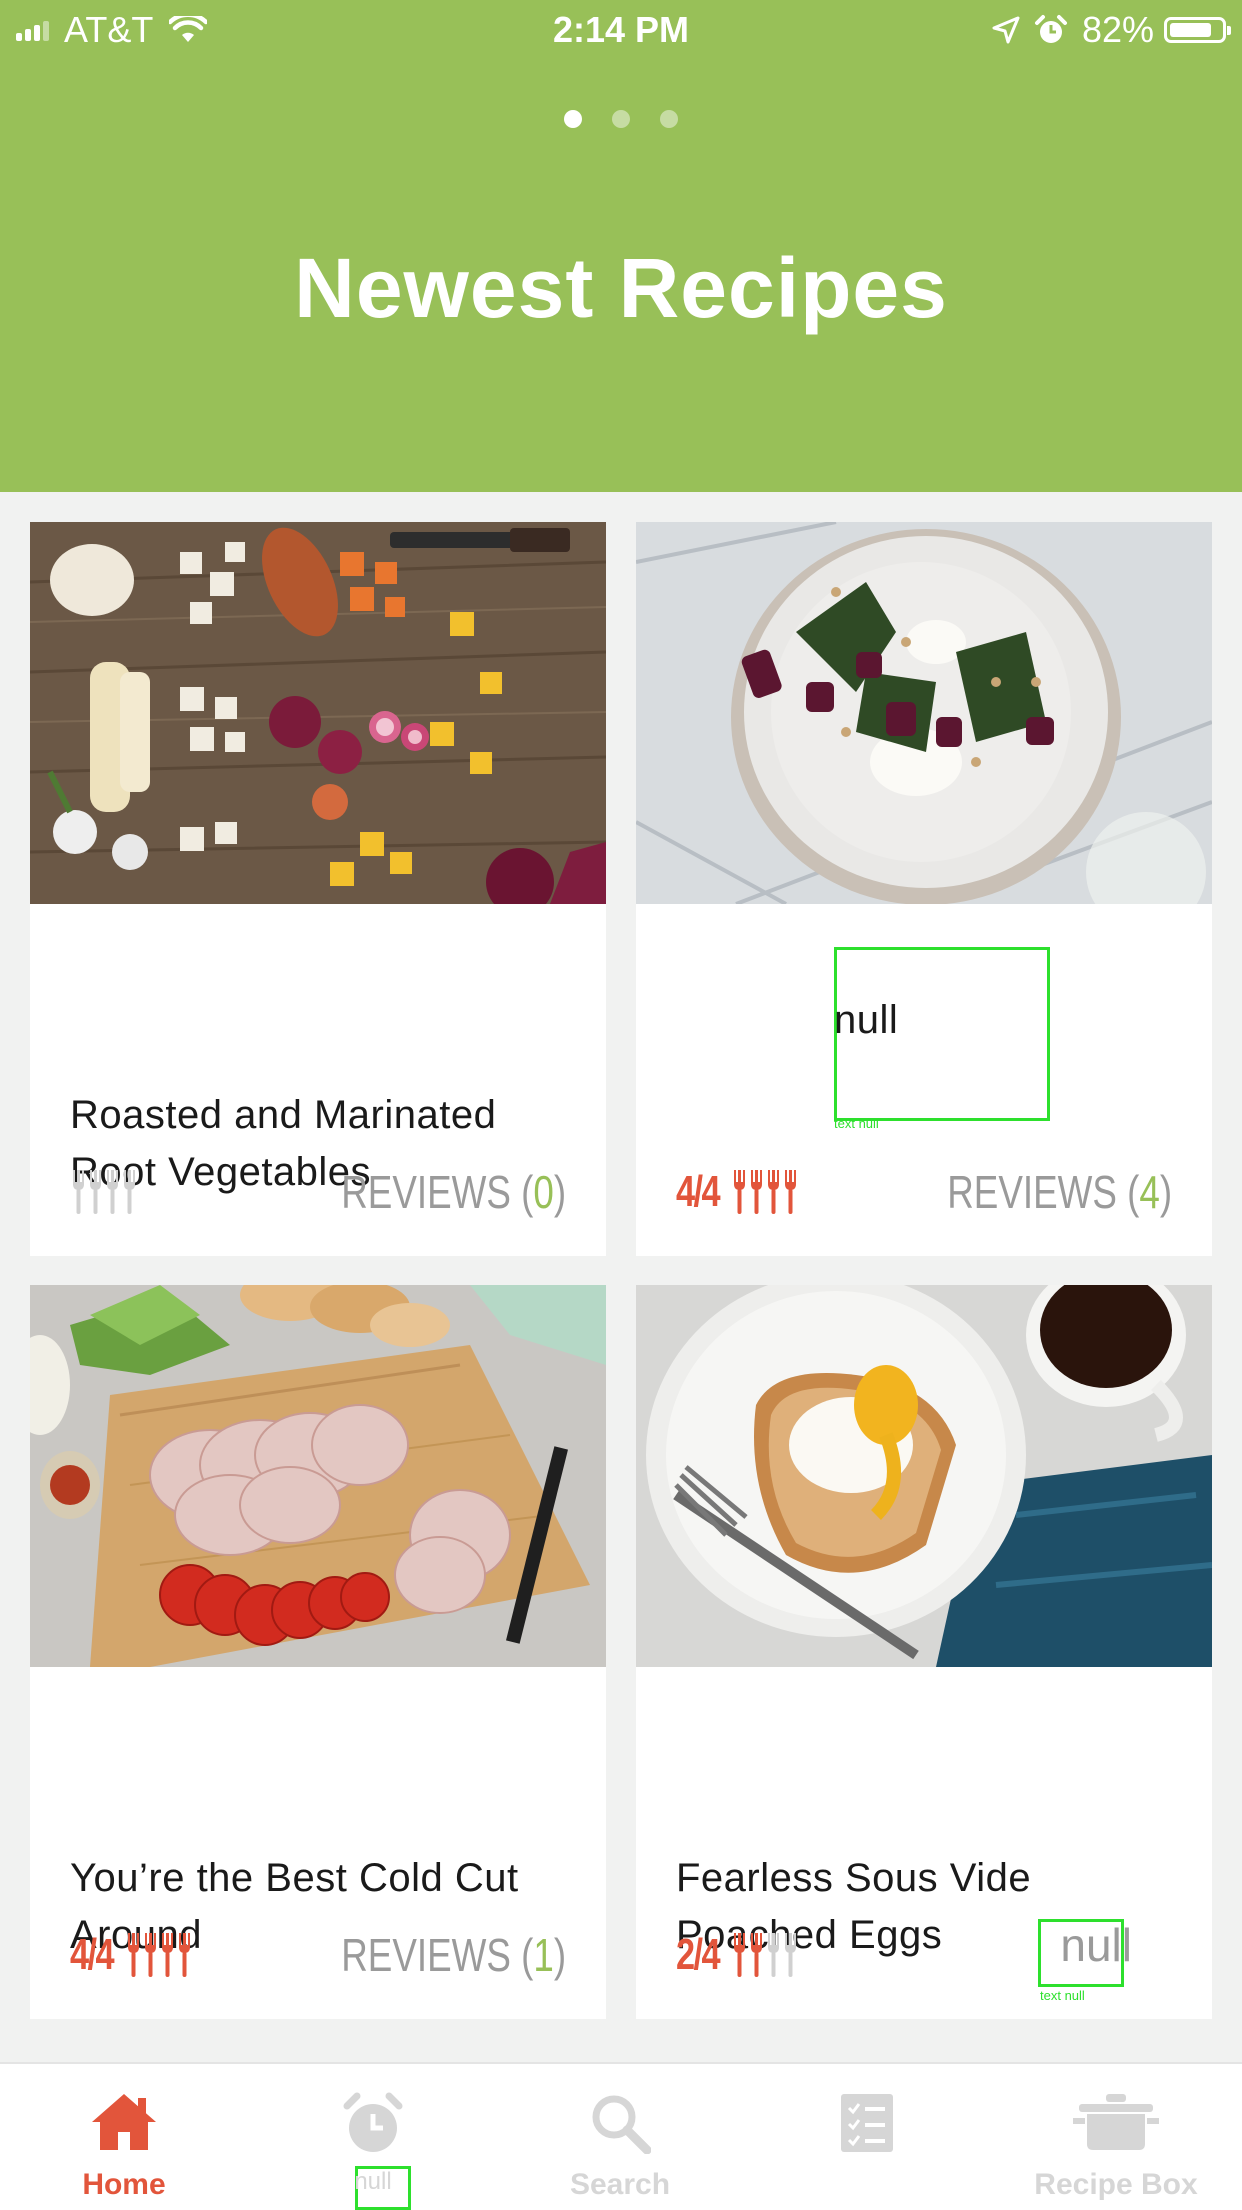 The height and width of the screenshot is (2210, 1242). Describe the element at coordinates (1006, 30) in the screenshot. I see `location-arrow-icon` at that location.